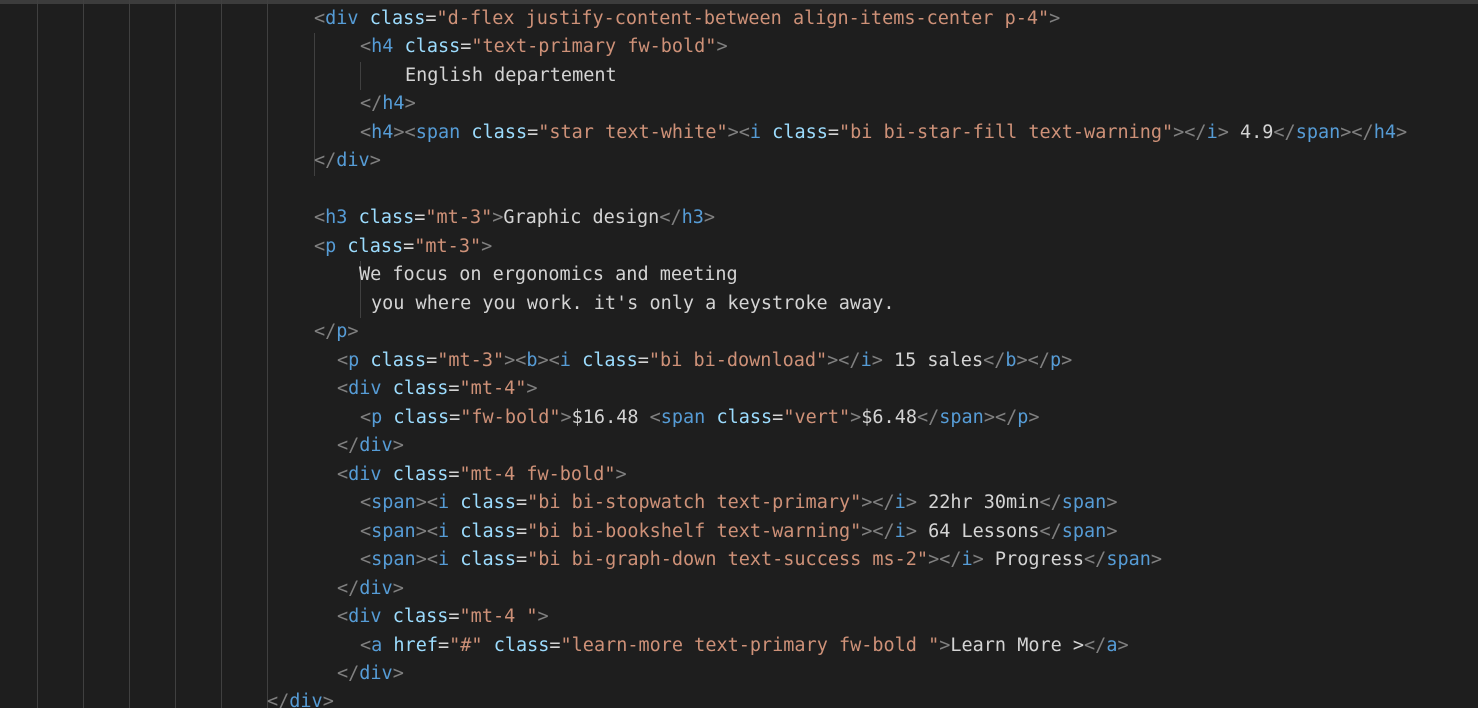 This screenshot has width=1478, height=708. I want to click on code-line: <p class="mt-3">, so click(403, 247).